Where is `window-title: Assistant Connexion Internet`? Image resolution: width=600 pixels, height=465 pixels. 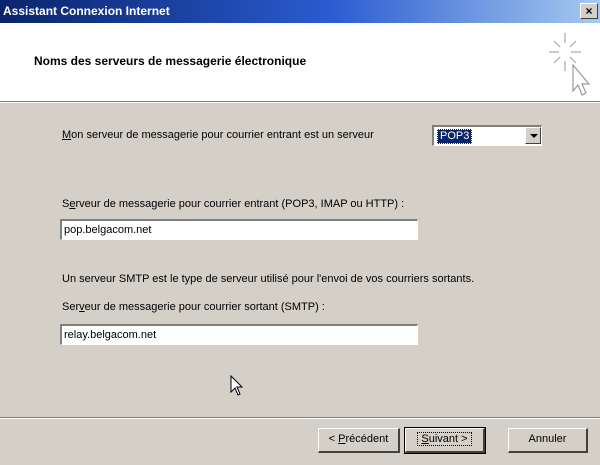 window-title: Assistant Connexion Internet is located at coordinates (86, 11).